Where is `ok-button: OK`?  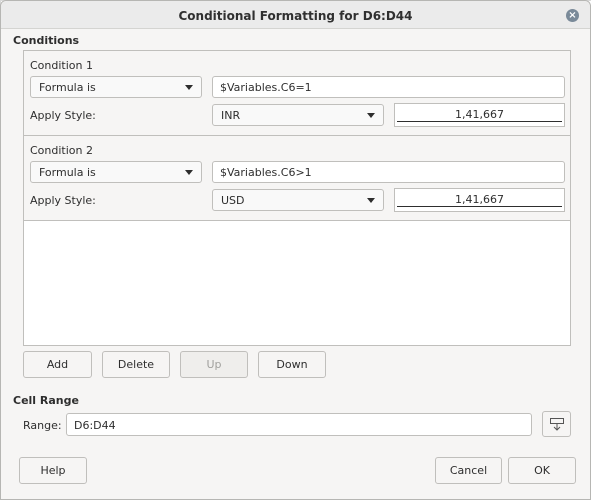 ok-button: OK is located at coordinates (542, 470).